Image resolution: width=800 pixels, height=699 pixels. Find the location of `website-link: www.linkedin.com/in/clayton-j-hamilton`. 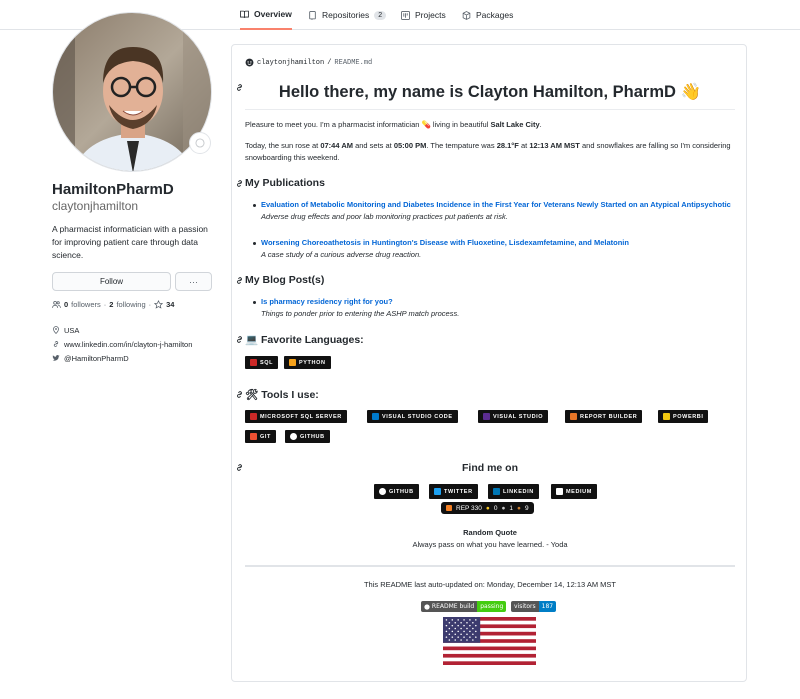

website-link: www.linkedin.com/in/clayton-j-hamilton is located at coordinates (128, 344).